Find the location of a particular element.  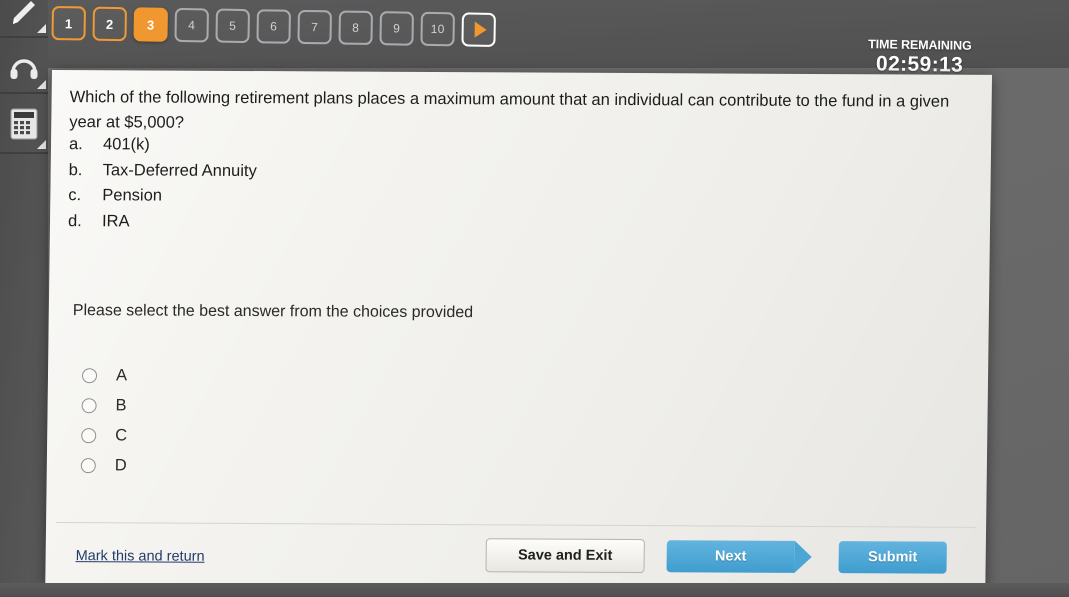

choice-item: c. Pension is located at coordinates (318, 197).